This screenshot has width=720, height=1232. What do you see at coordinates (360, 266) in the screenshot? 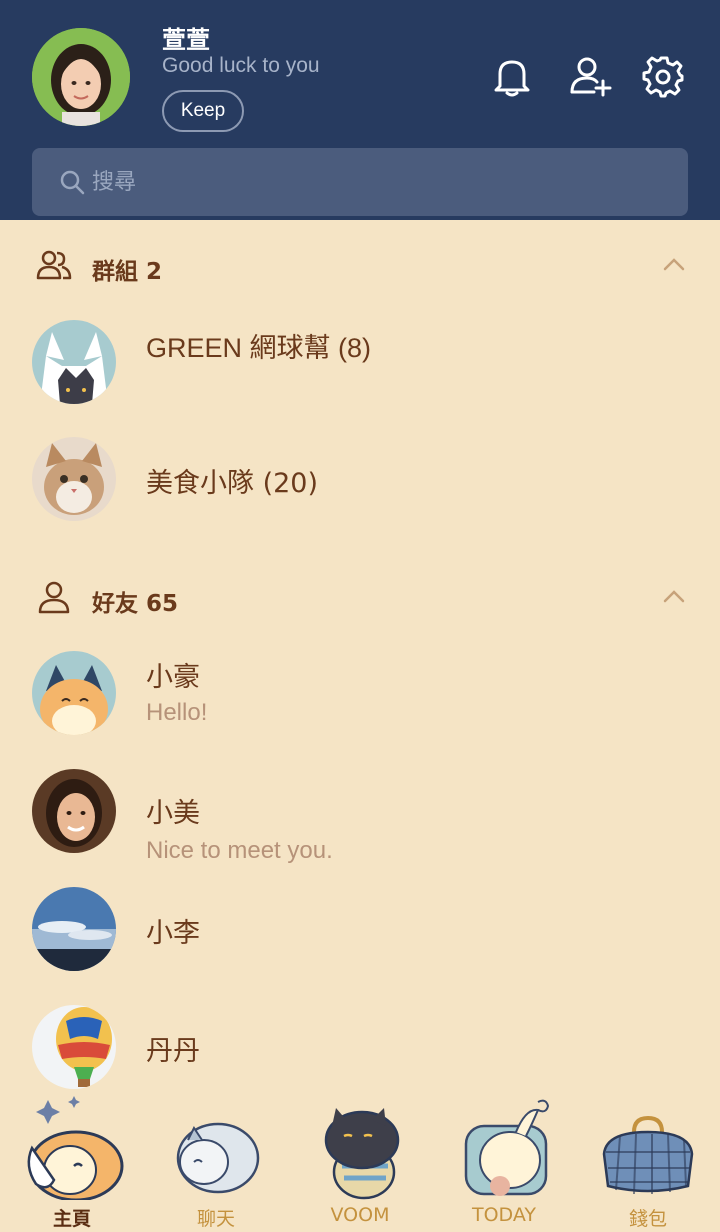
I see `groups-section-header: 群組 2` at bounding box center [360, 266].